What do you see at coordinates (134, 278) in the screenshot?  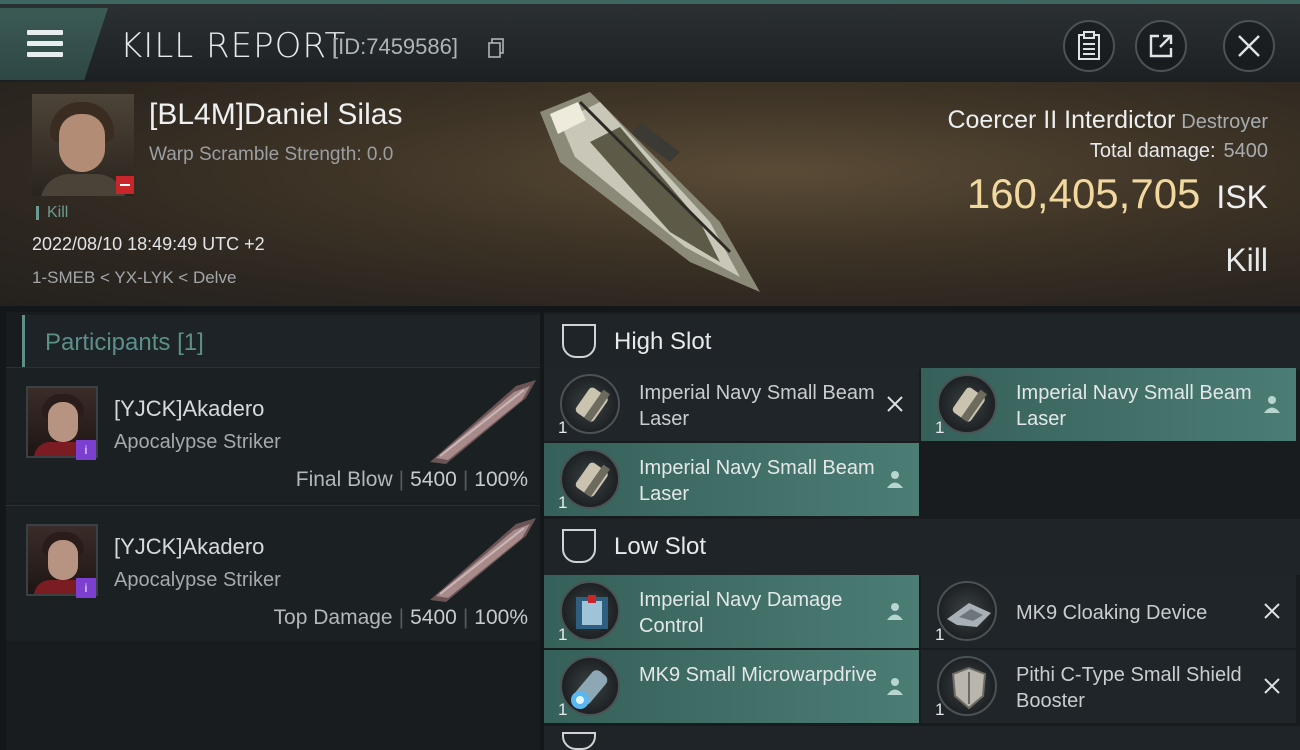 I see `kill-location: 1-SMEB < YX-LYK < Delve` at bounding box center [134, 278].